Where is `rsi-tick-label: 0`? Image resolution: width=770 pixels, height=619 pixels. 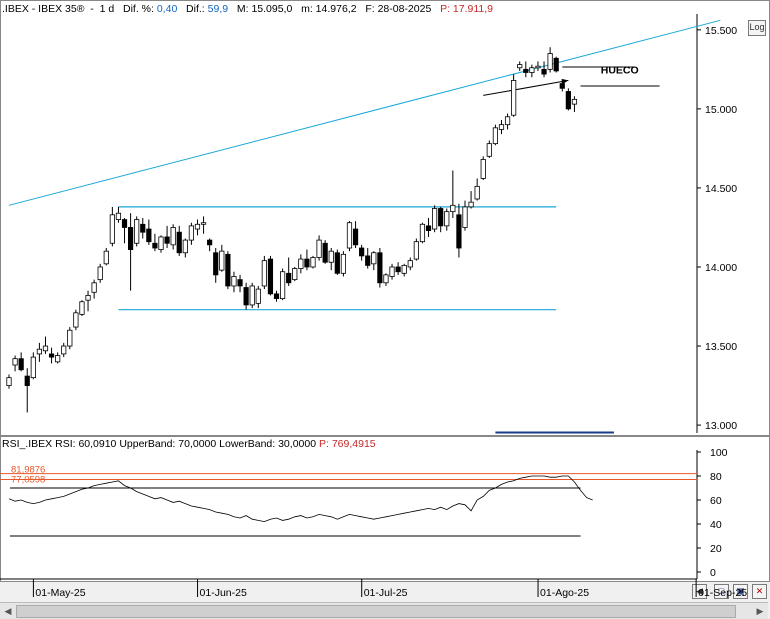 rsi-tick-label: 0 is located at coordinates (713, 573).